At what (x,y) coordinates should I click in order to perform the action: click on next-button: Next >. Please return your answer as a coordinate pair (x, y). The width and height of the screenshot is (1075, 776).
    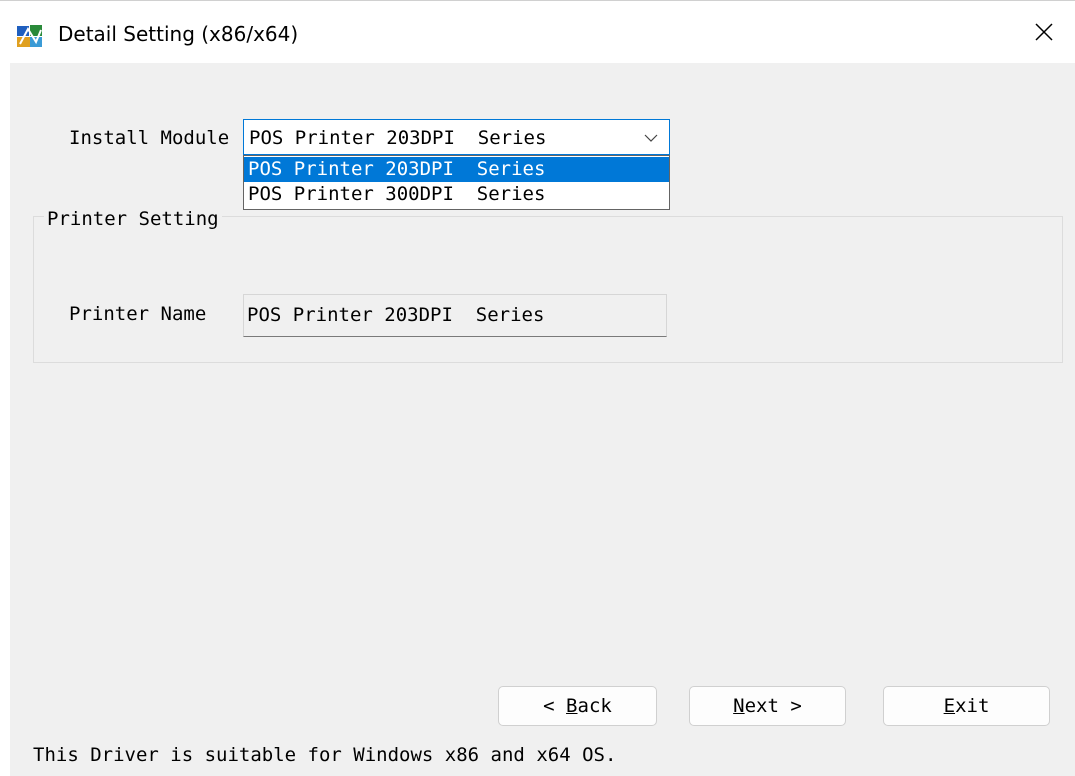
    Looking at the image, I should click on (767, 706).